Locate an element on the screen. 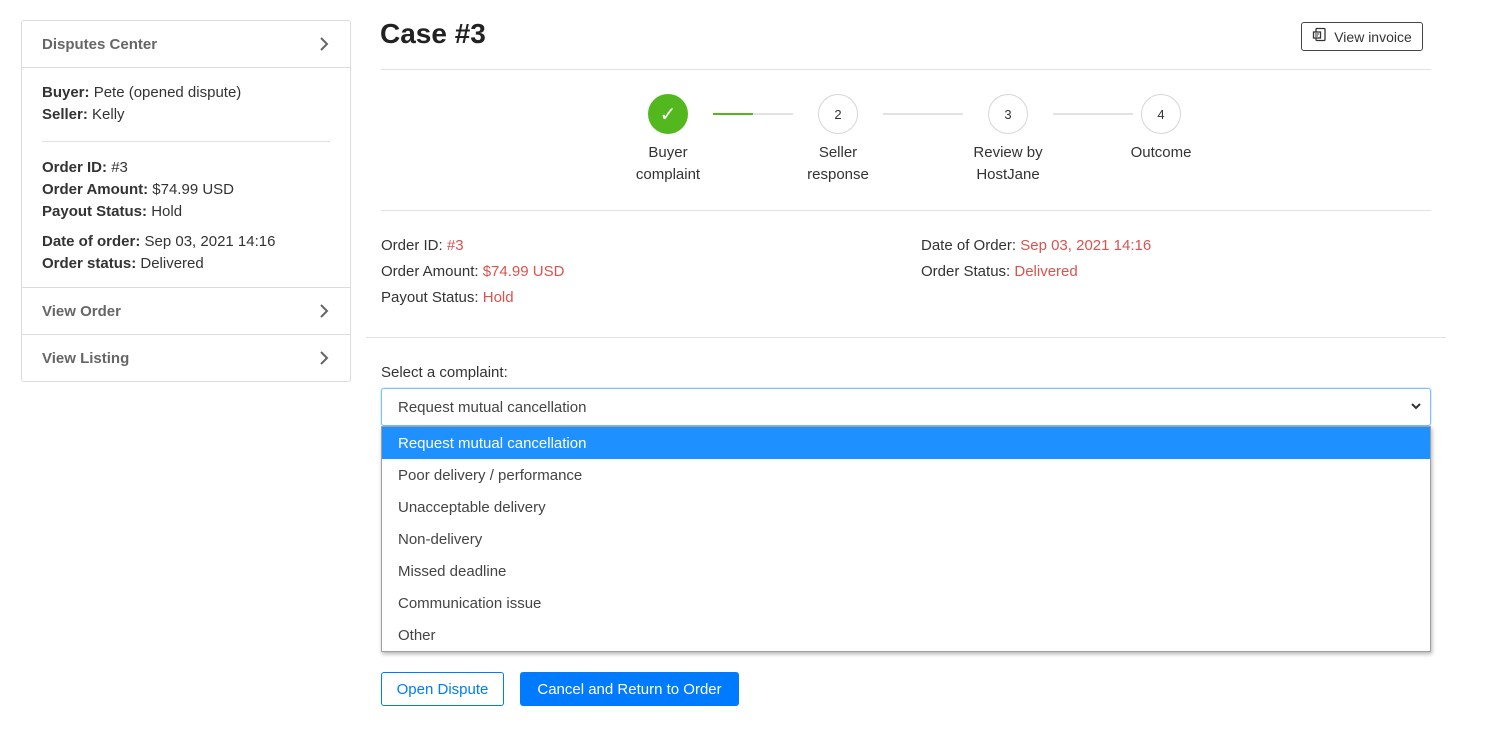 The width and height of the screenshot is (1510, 740). cancel-return-button: Cancel and Return to Order is located at coordinates (629, 689).